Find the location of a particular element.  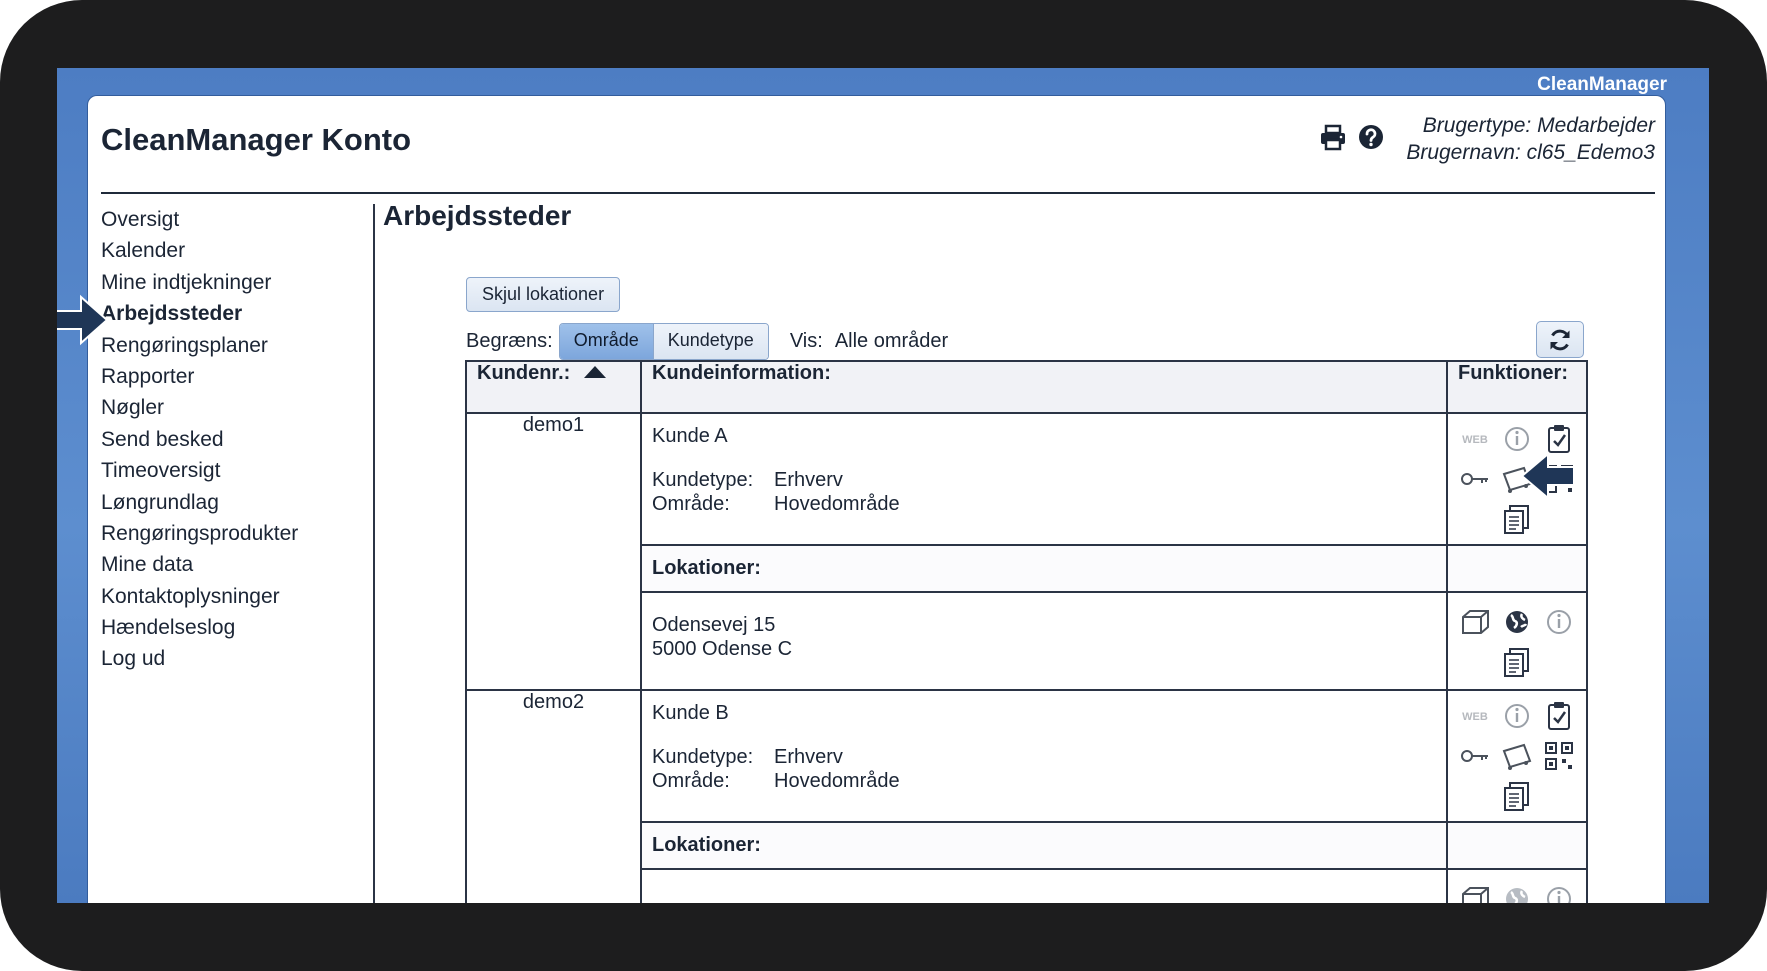

sidebar-item-rengoringsplaner: Rengøringsplaner is located at coordinates (233, 345).